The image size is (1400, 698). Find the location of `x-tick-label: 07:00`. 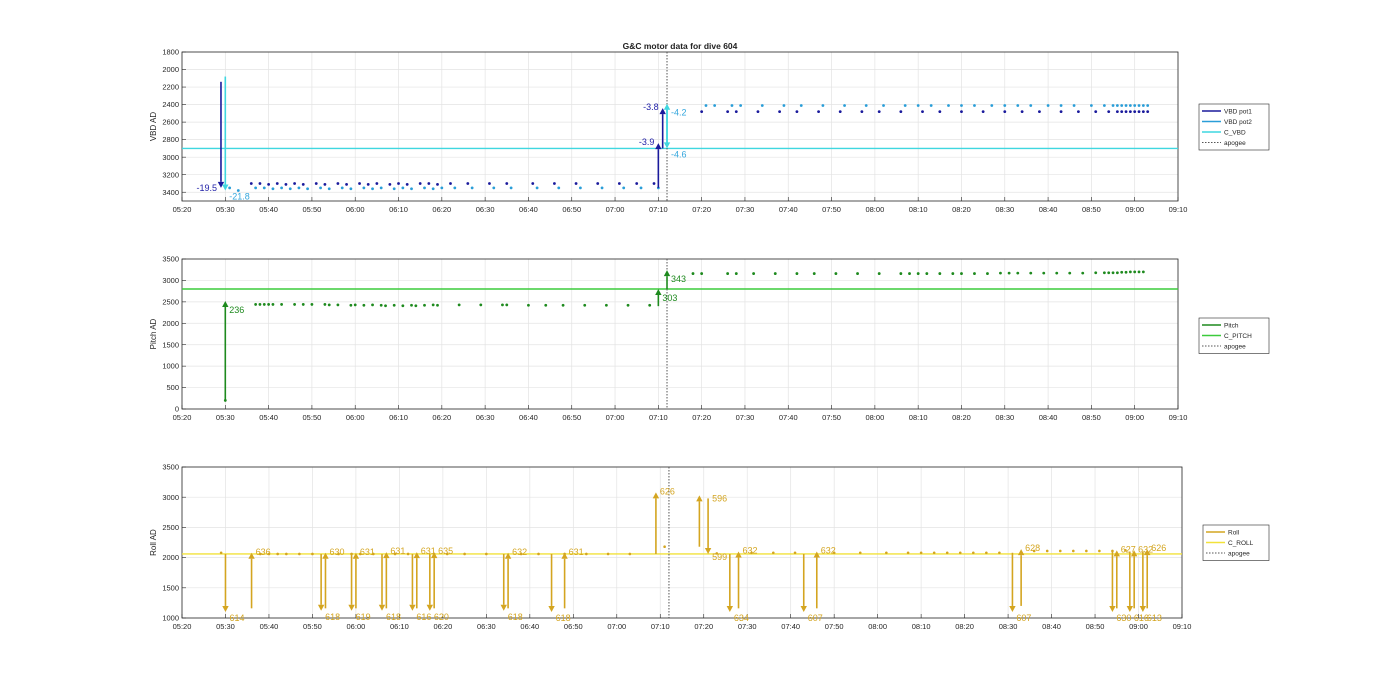

x-tick-label: 07:00 is located at coordinates (615, 209).